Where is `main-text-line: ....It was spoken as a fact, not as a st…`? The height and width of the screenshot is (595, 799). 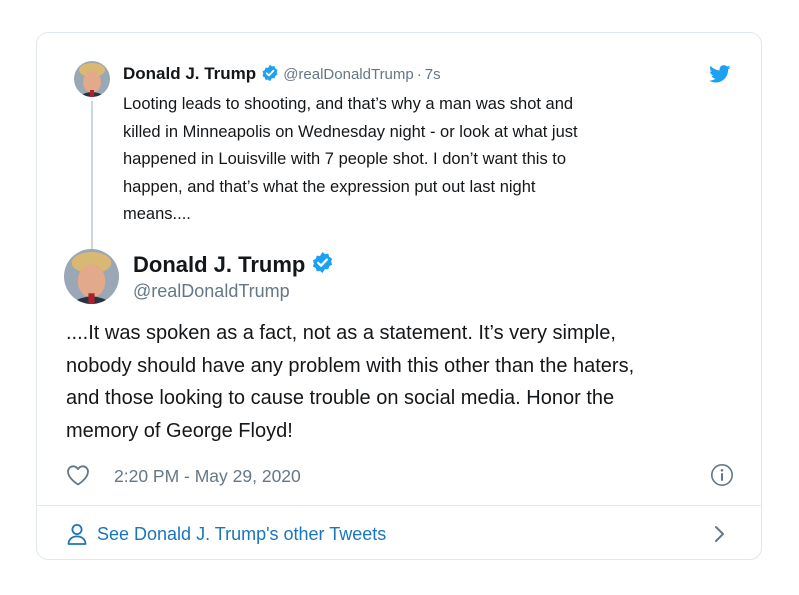
main-text-line: ....It was spoken as a fact, not as a st… is located at coordinates (341, 333).